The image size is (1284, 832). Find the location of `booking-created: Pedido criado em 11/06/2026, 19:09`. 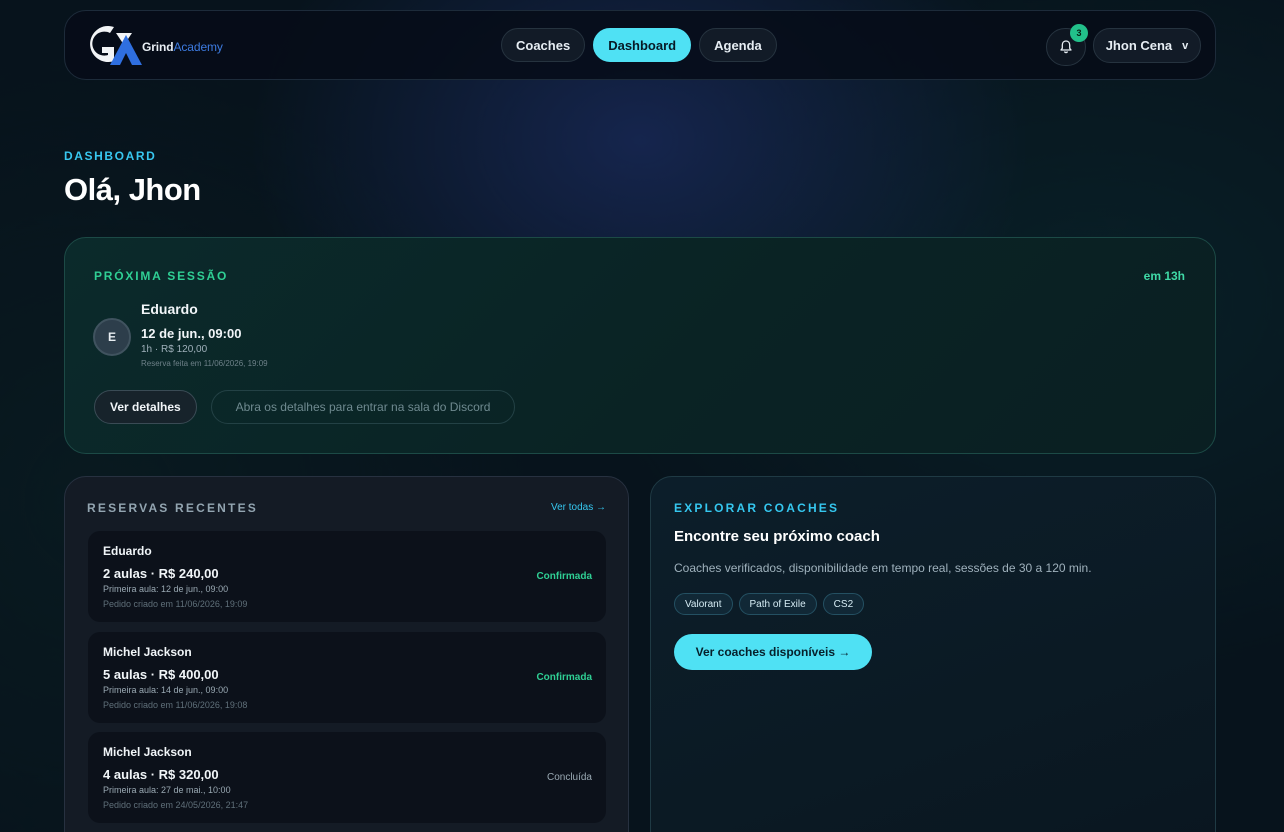

booking-created: Pedido criado em 11/06/2026, 19:09 is located at coordinates (175, 604).